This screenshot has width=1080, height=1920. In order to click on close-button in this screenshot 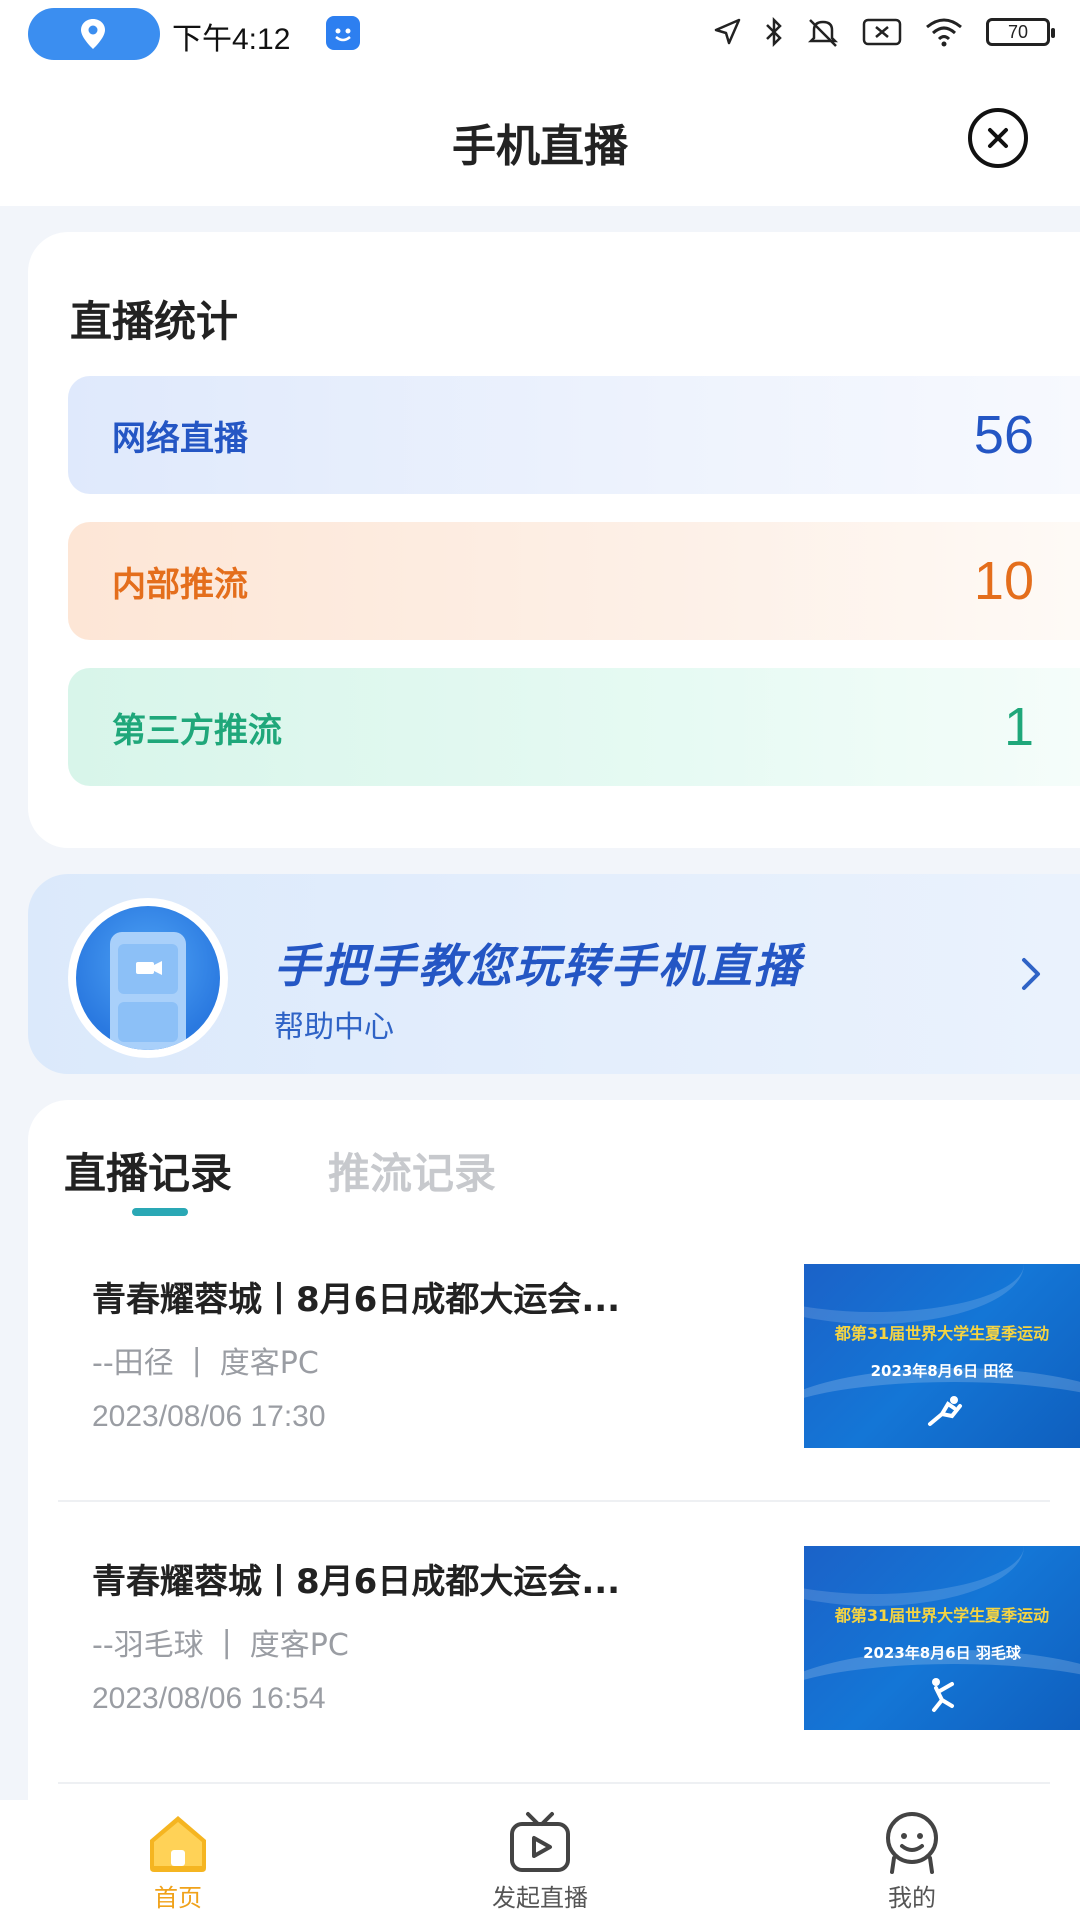, I will do `click(998, 138)`.